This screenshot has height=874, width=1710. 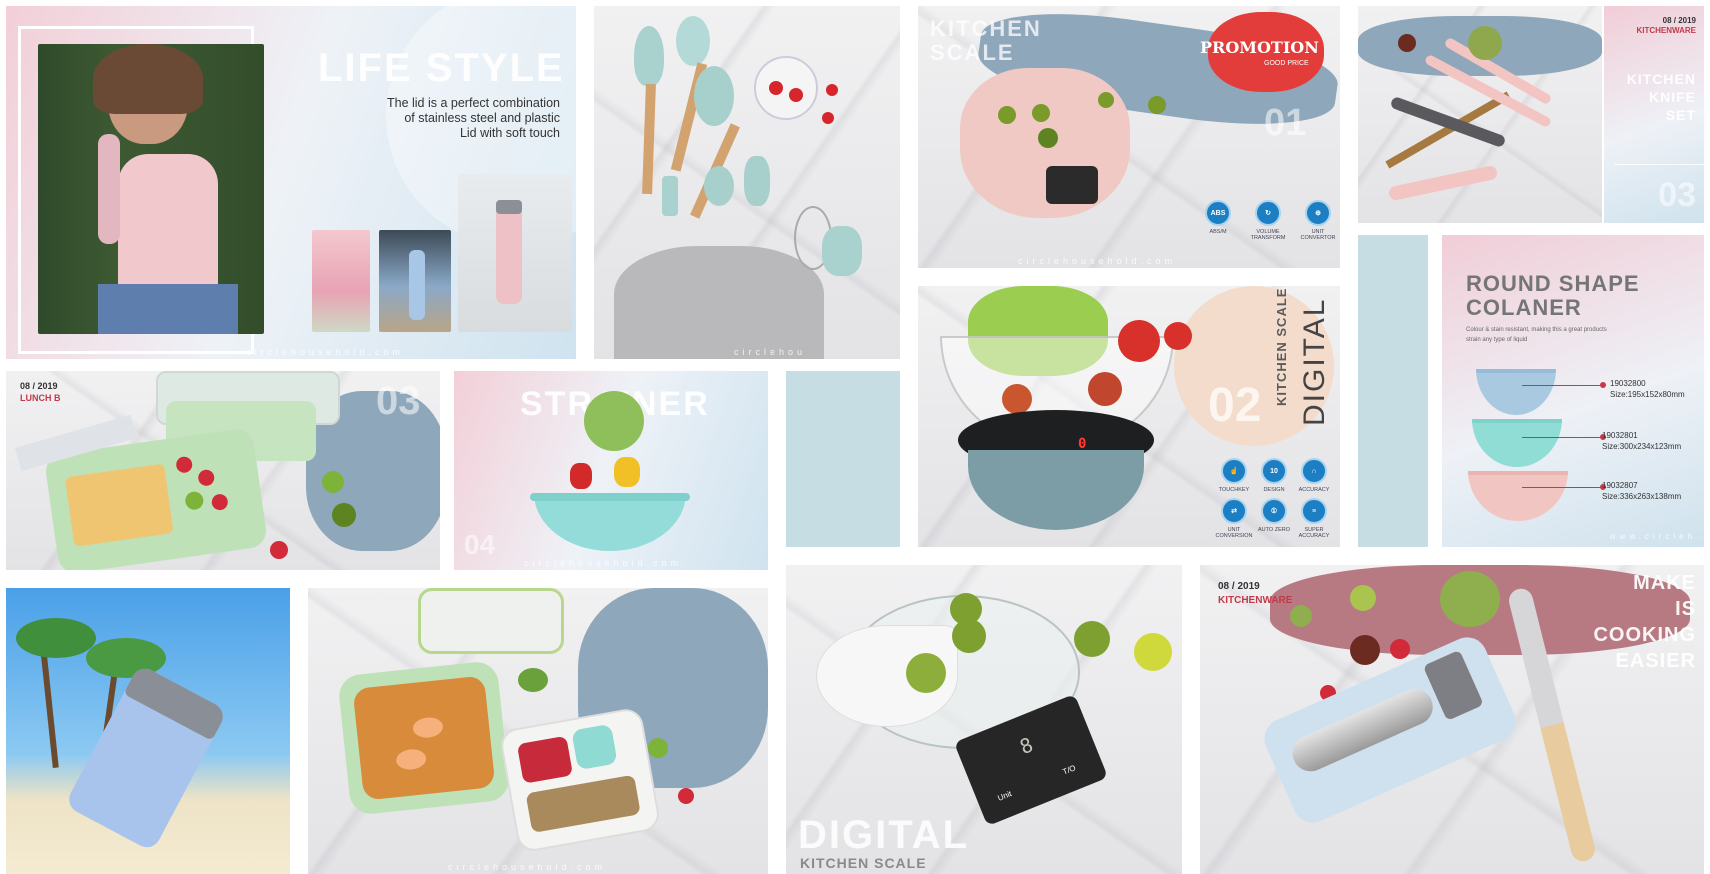 I want to click on strainer-tile: STRAINER 04 circlehousehold.com, so click(x=611, y=470).